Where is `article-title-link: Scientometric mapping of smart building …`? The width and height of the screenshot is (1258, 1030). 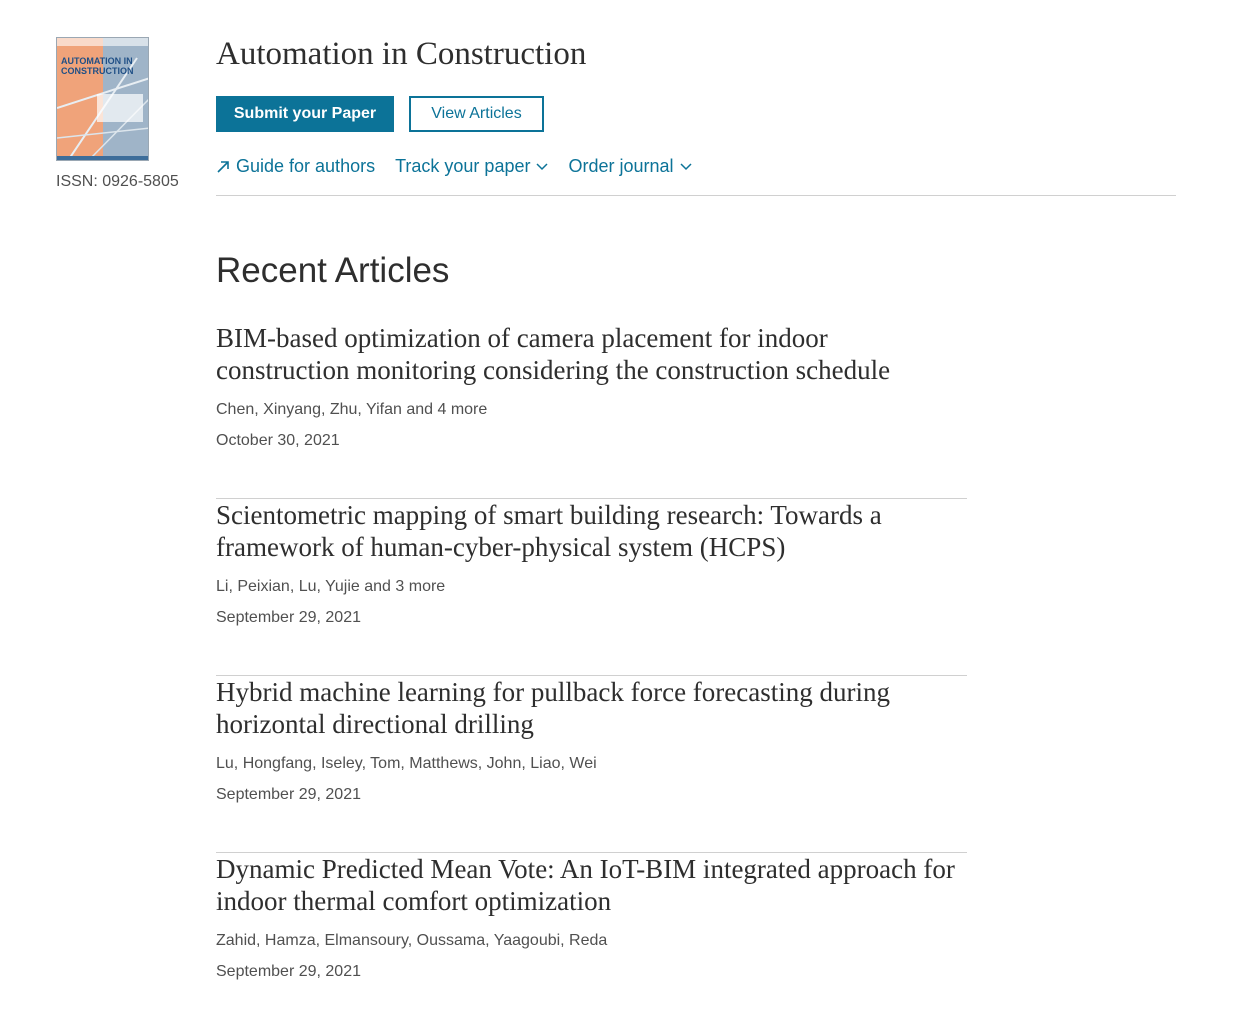 article-title-link: Scientometric mapping of smart building … is located at coordinates (591, 531).